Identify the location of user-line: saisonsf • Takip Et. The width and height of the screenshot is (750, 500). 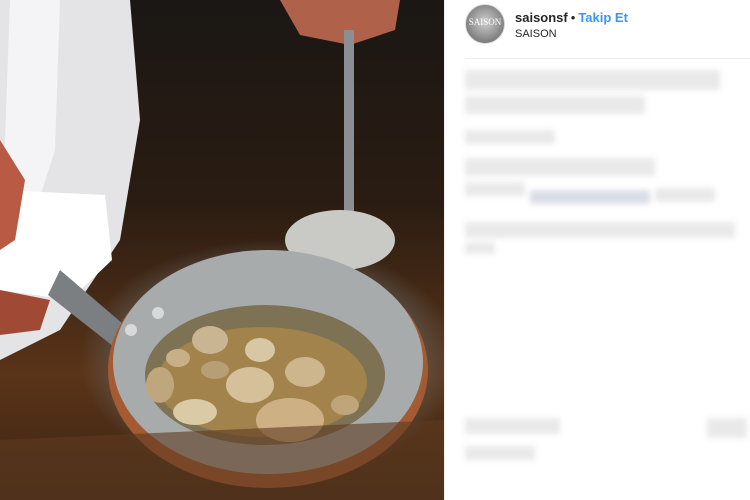
(571, 17).